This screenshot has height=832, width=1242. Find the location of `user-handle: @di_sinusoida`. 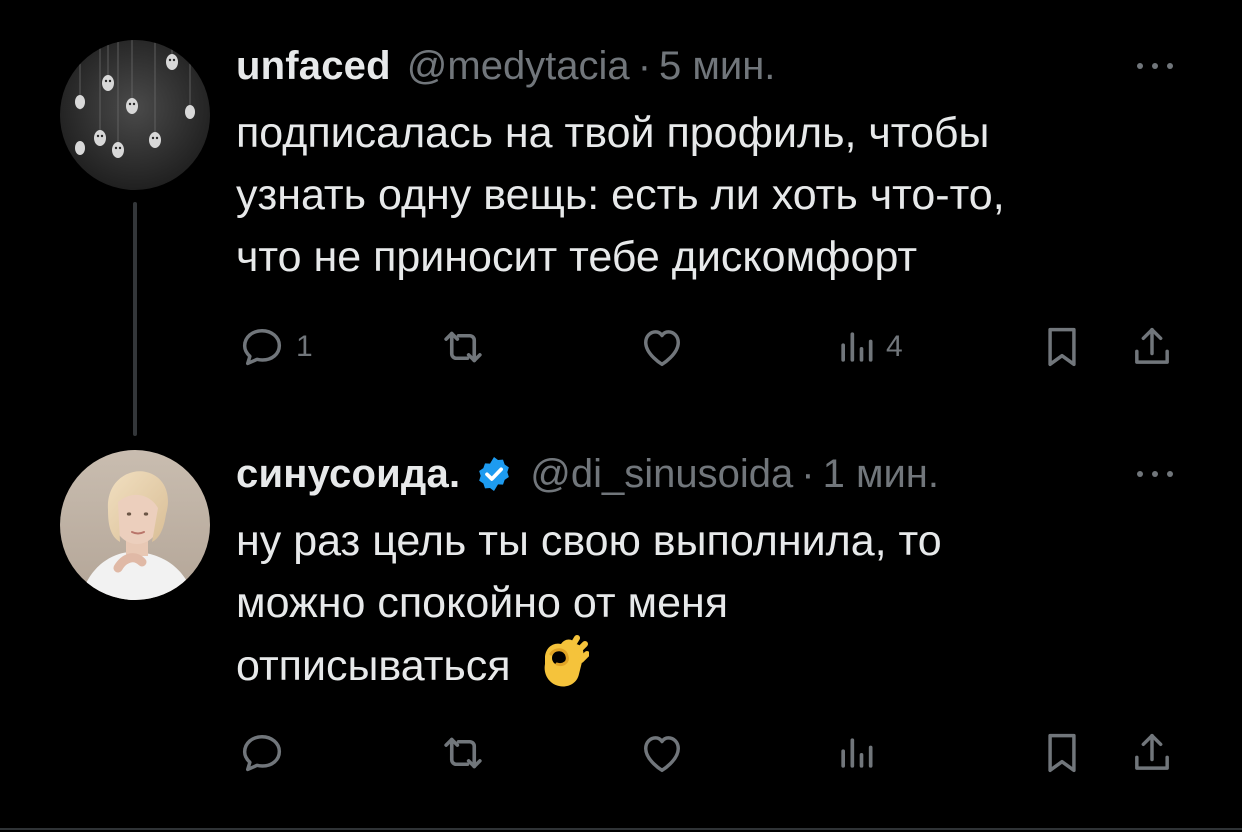

user-handle: @di_sinusoida is located at coordinates (661, 474).